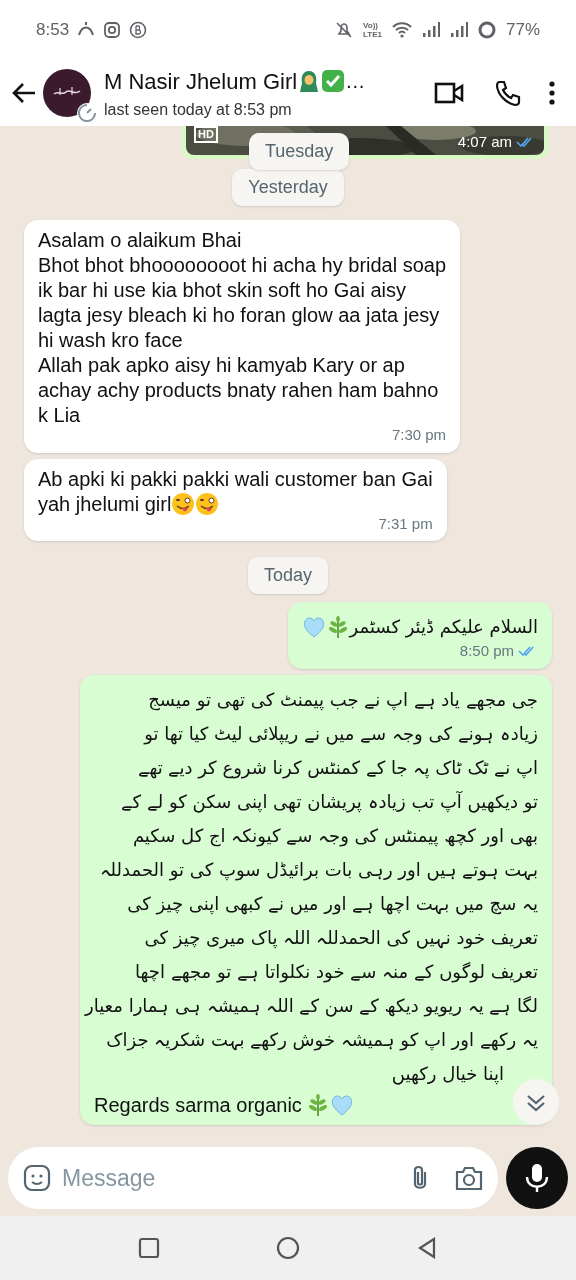 The height and width of the screenshot is (1280, 576). I want to click on contact-name: M Nasir Jhelum Girl, so click(201, 81).